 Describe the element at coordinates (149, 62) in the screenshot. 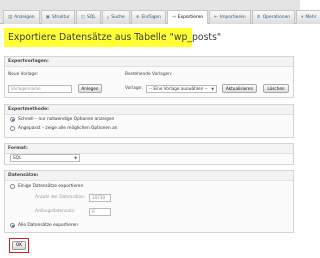

I see `templates-heading: Exportvorlagen:` at that location.